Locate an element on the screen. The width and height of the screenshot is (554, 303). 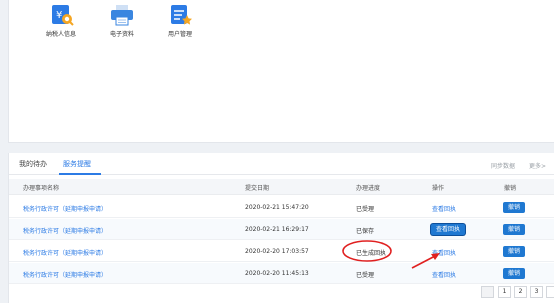
tab-my-todos: 我的待办 is located at coordinates (33, 164).